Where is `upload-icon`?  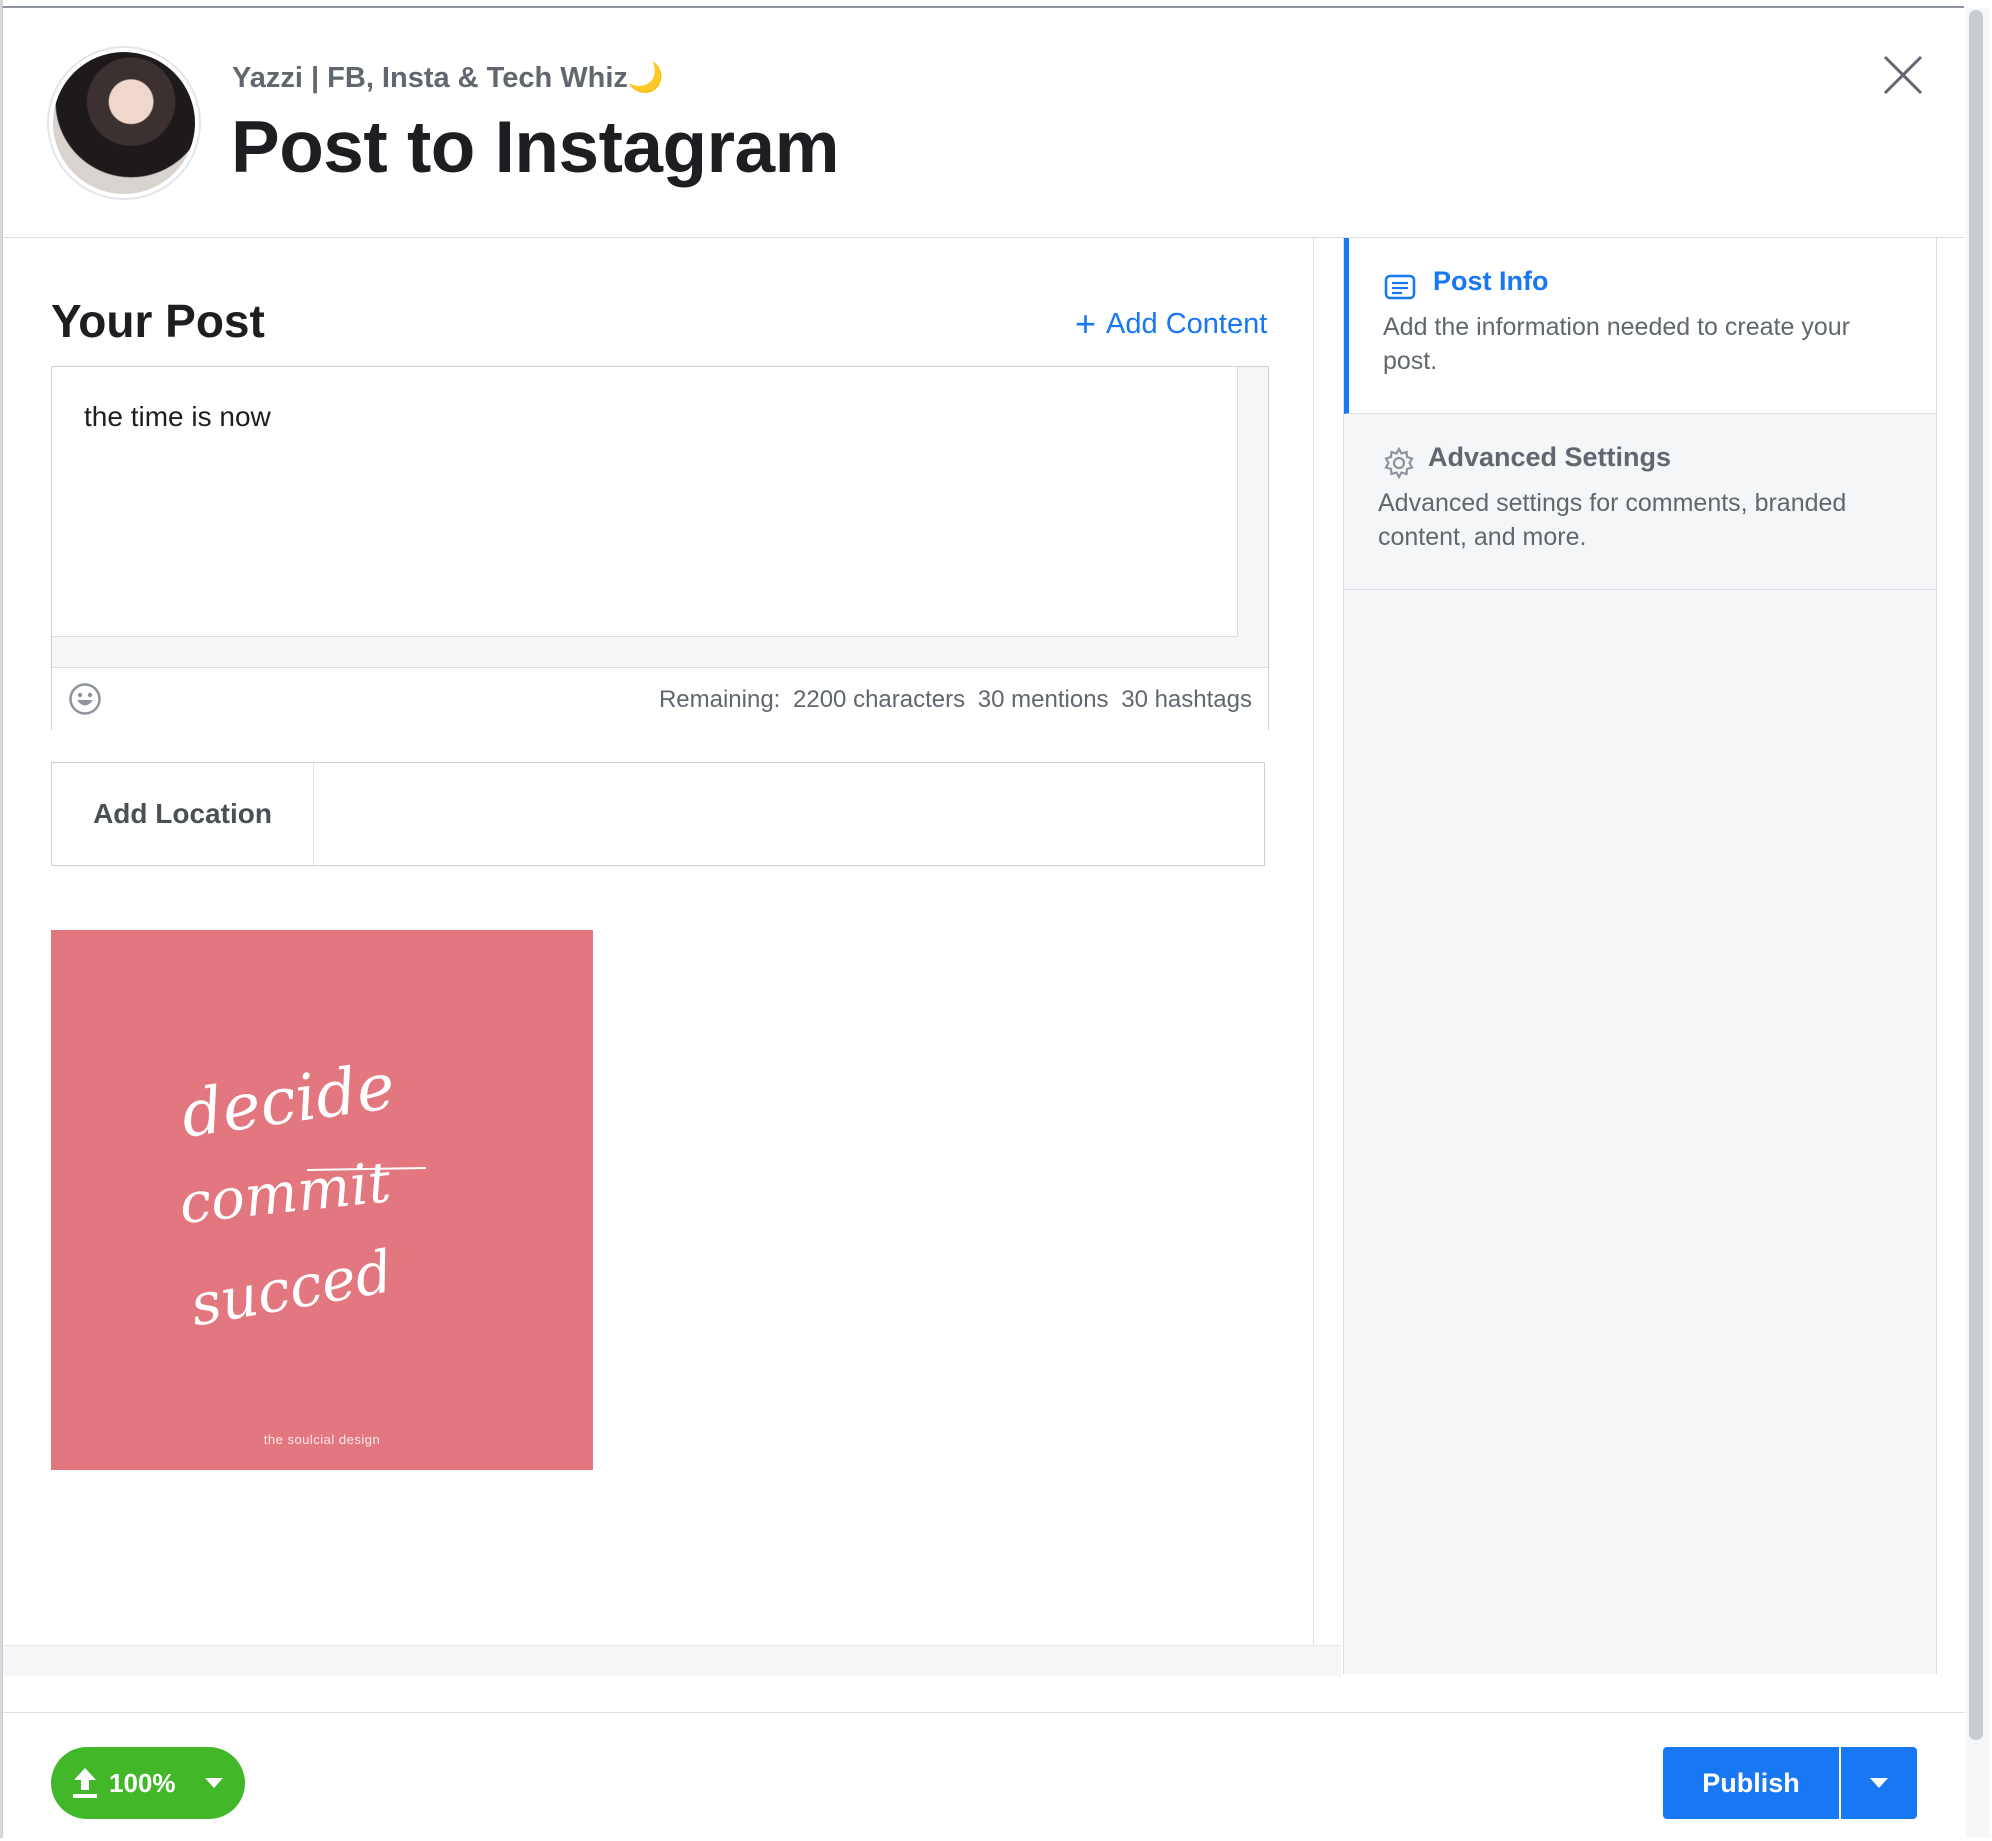 upload-icon is located at coordinates (85, 1783).